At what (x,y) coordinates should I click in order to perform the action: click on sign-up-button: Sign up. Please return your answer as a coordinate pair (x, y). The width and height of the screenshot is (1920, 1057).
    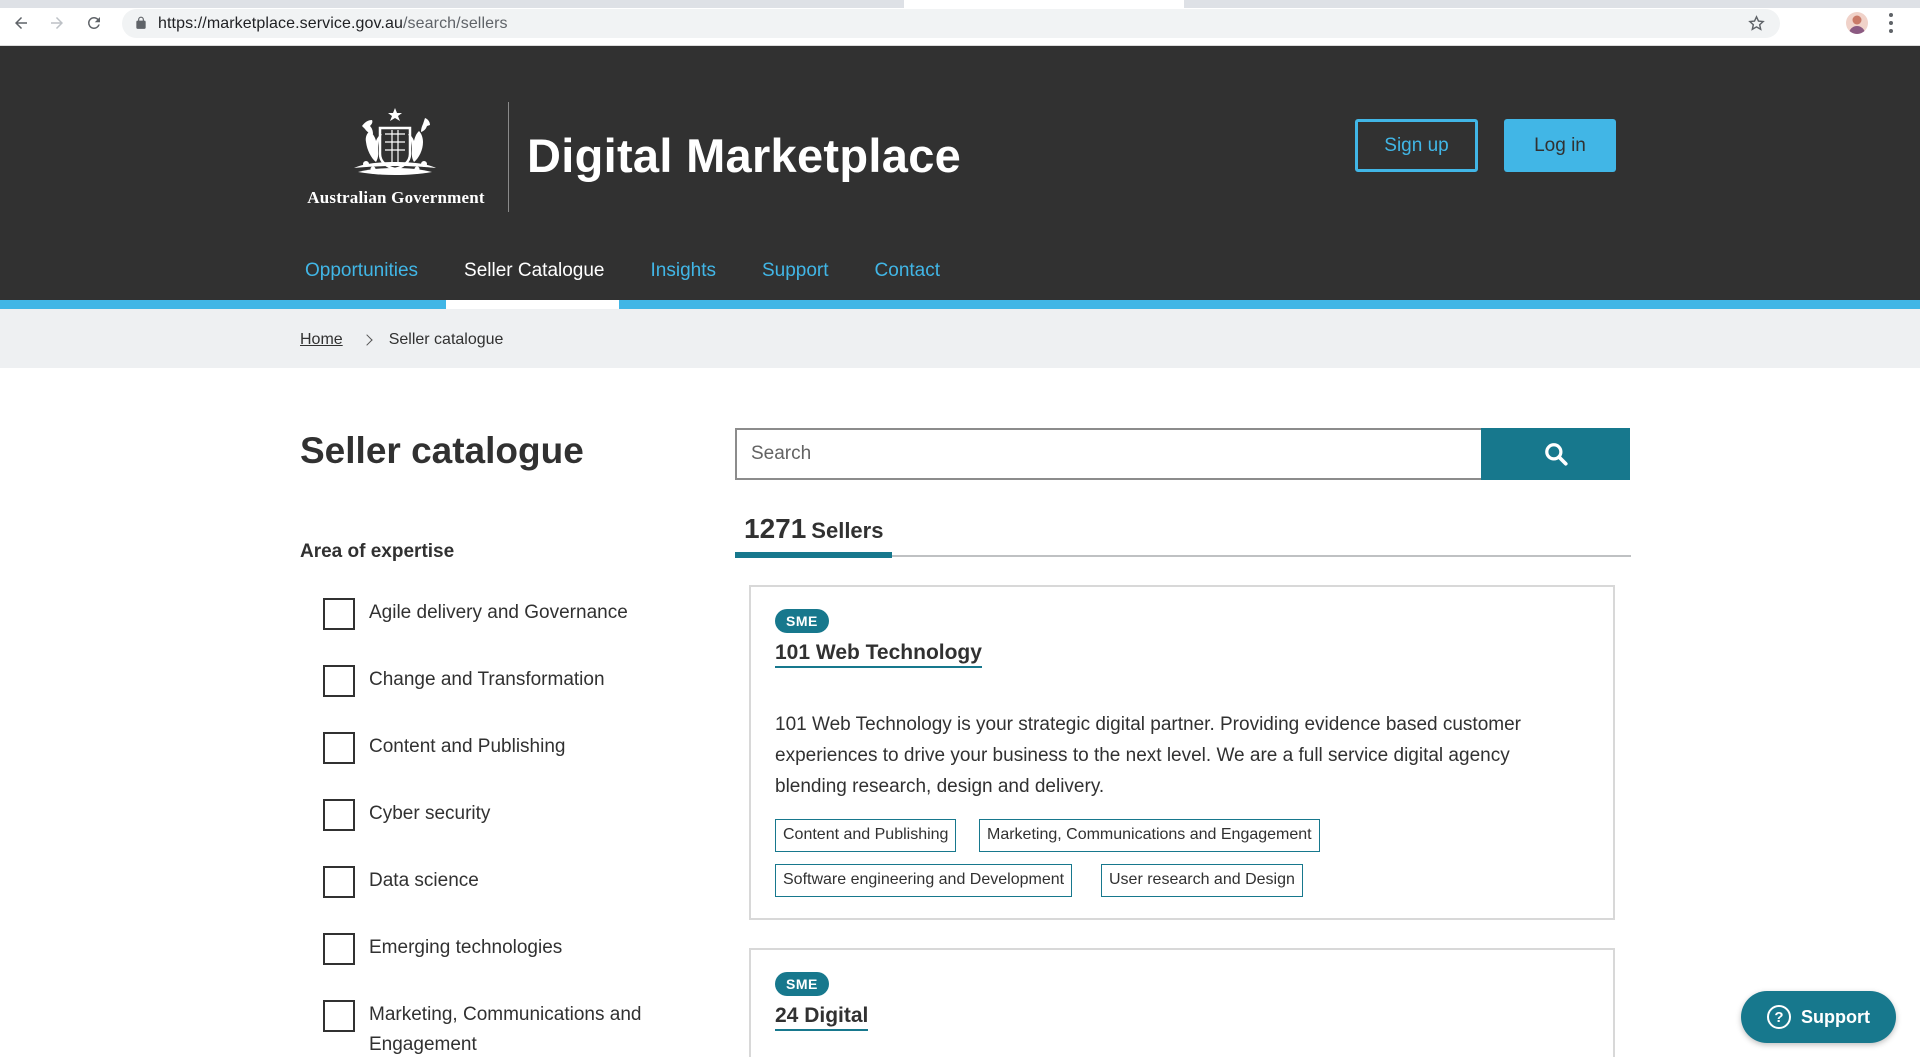
    Looking at the image, I should click on (1416, 145).